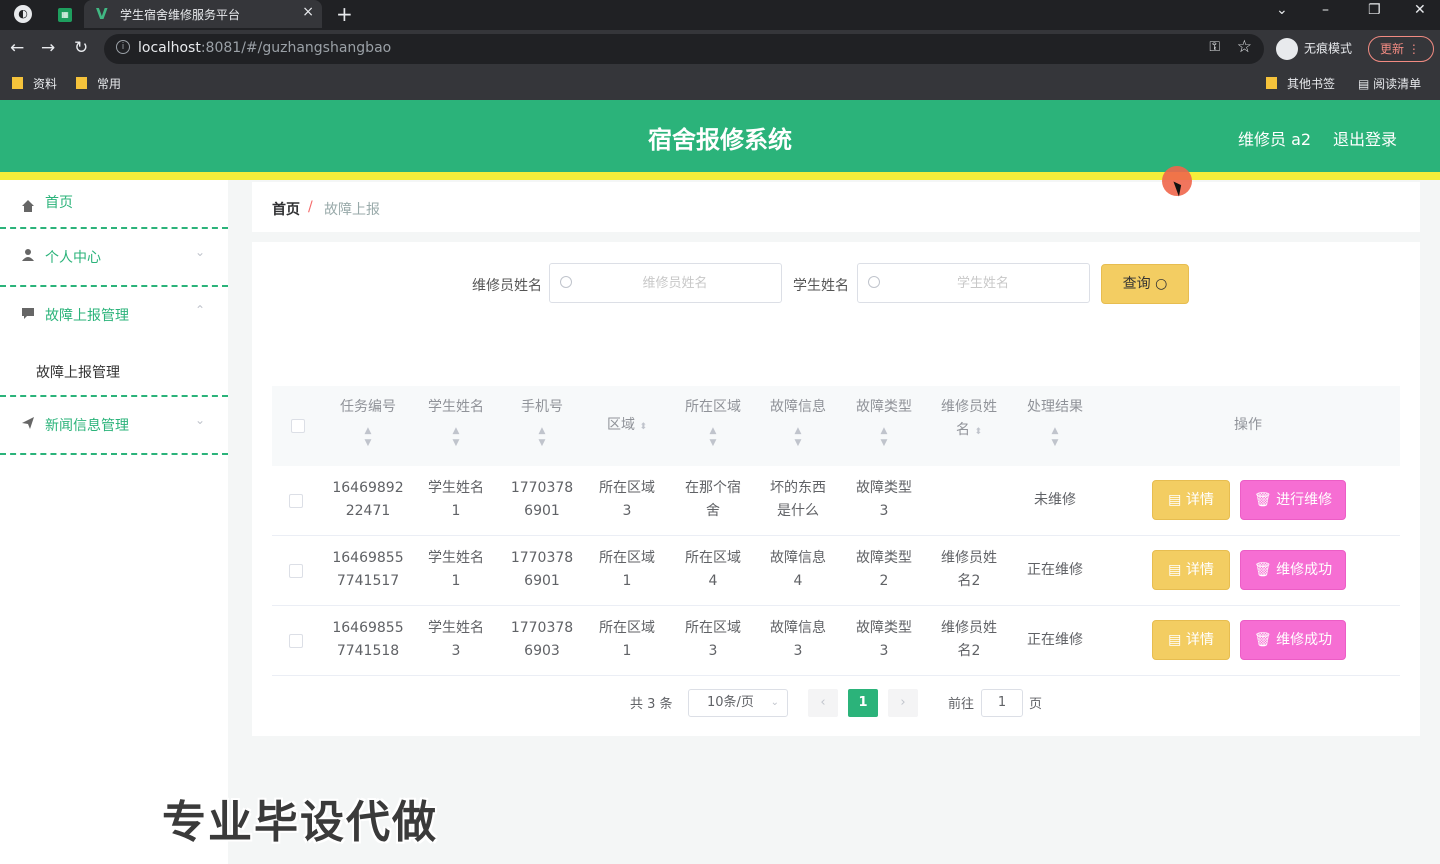 The width and height of the screenshot is (1440, 864). I want to click on sidebar-item-news: 新闻信息管理 ⌄, so click(114, 426).